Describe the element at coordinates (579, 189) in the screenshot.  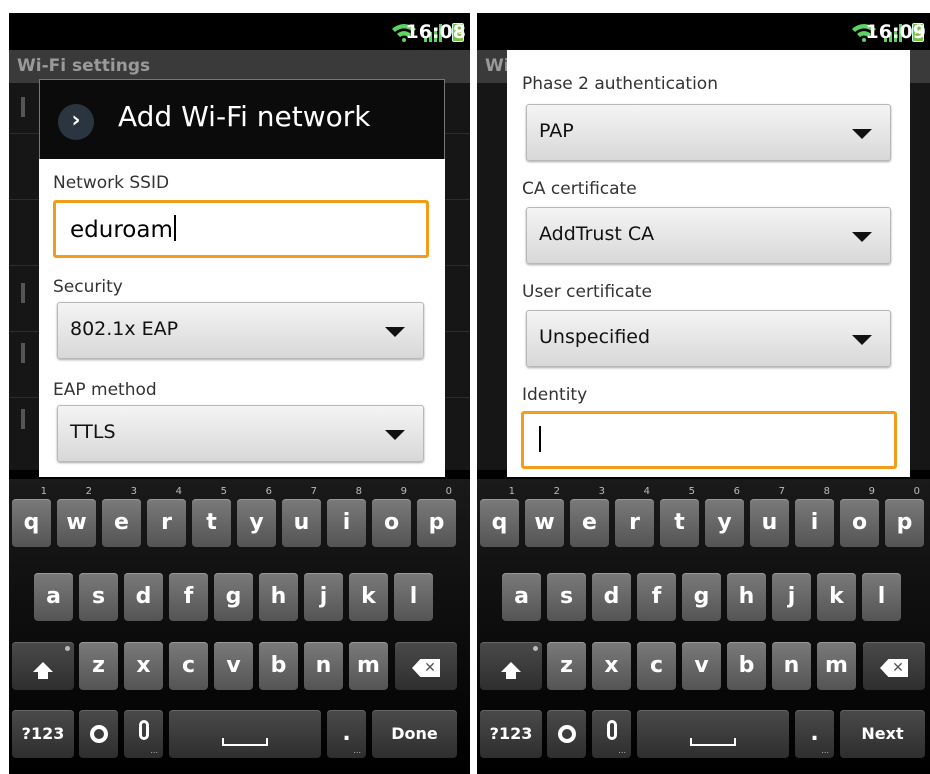
I see `ca-certificate-label: CA certificate` at that location.